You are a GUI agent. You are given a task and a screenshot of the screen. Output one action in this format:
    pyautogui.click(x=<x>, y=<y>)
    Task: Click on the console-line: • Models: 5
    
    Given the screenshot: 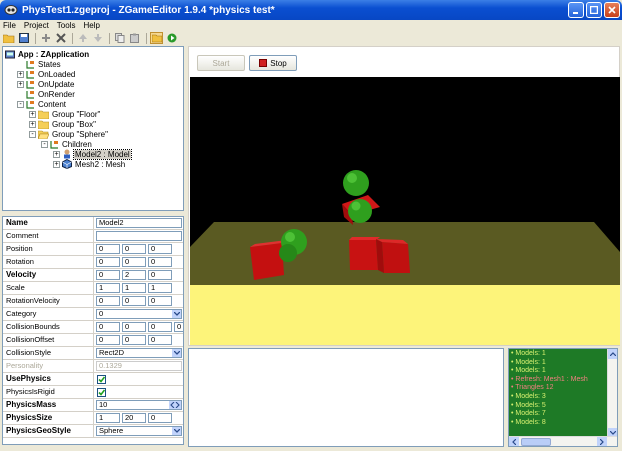 What is the action you would take?
    pyautogui.click(x=528, y=405)
    